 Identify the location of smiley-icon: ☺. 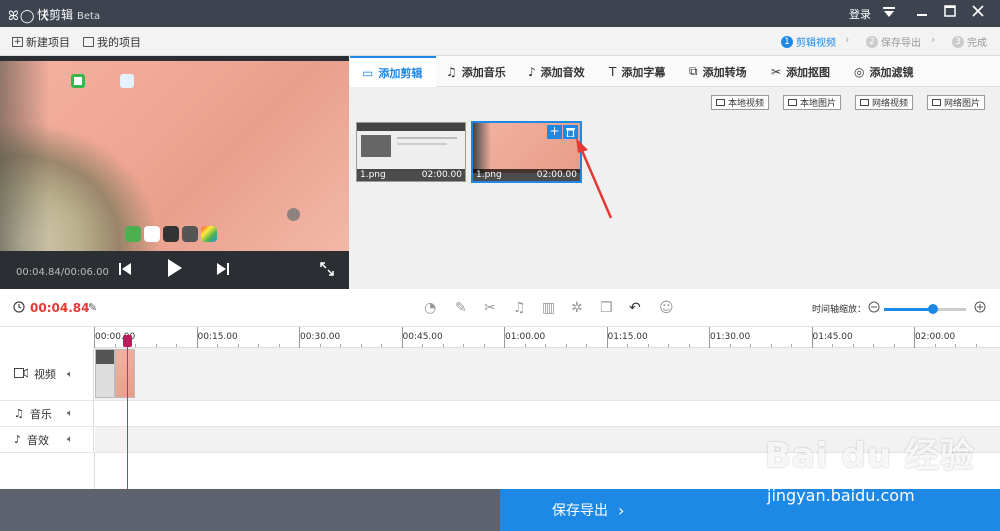
(666, 308).